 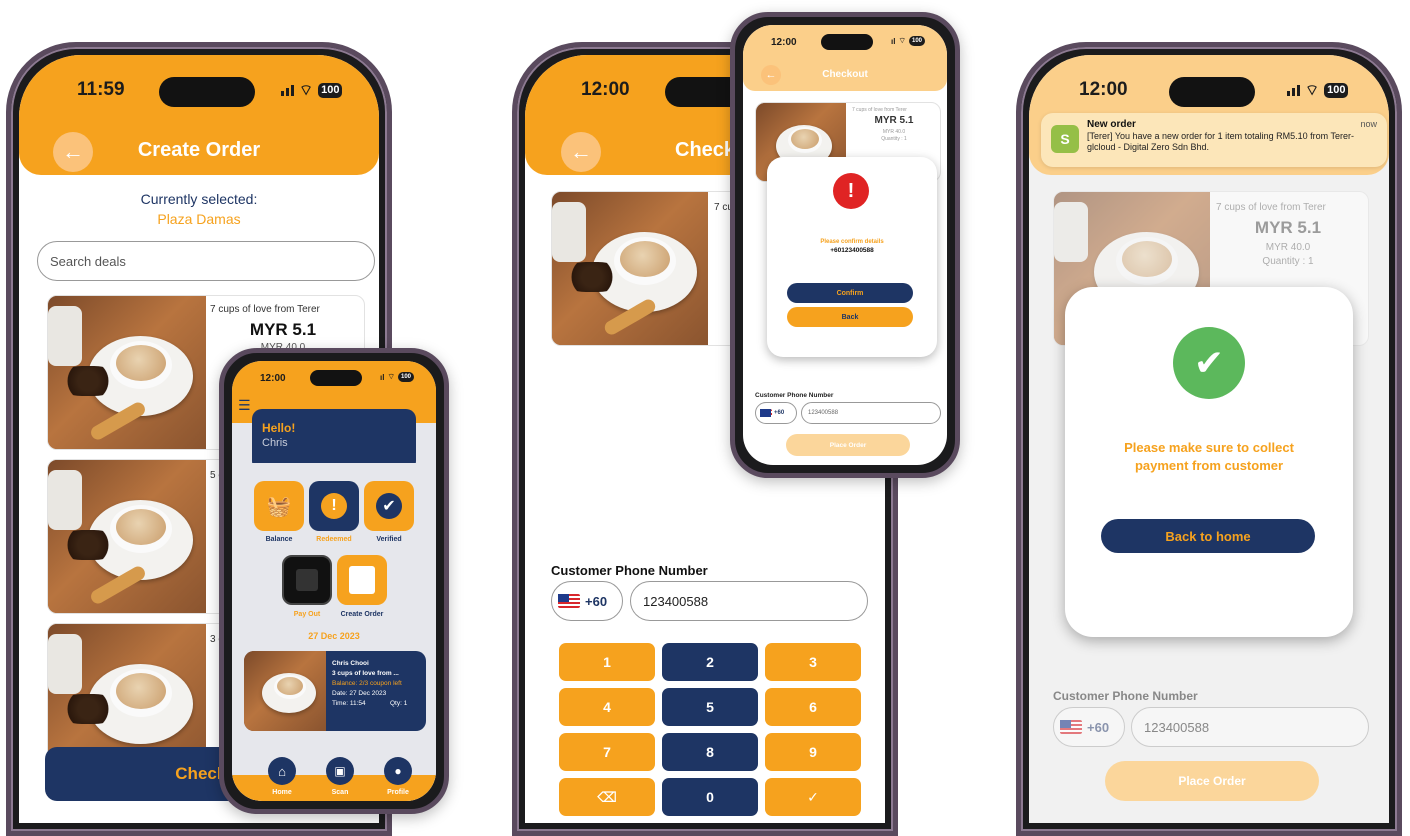 I want to click on phone-label: Customer Phone Number, so click(x=1125, y=696).